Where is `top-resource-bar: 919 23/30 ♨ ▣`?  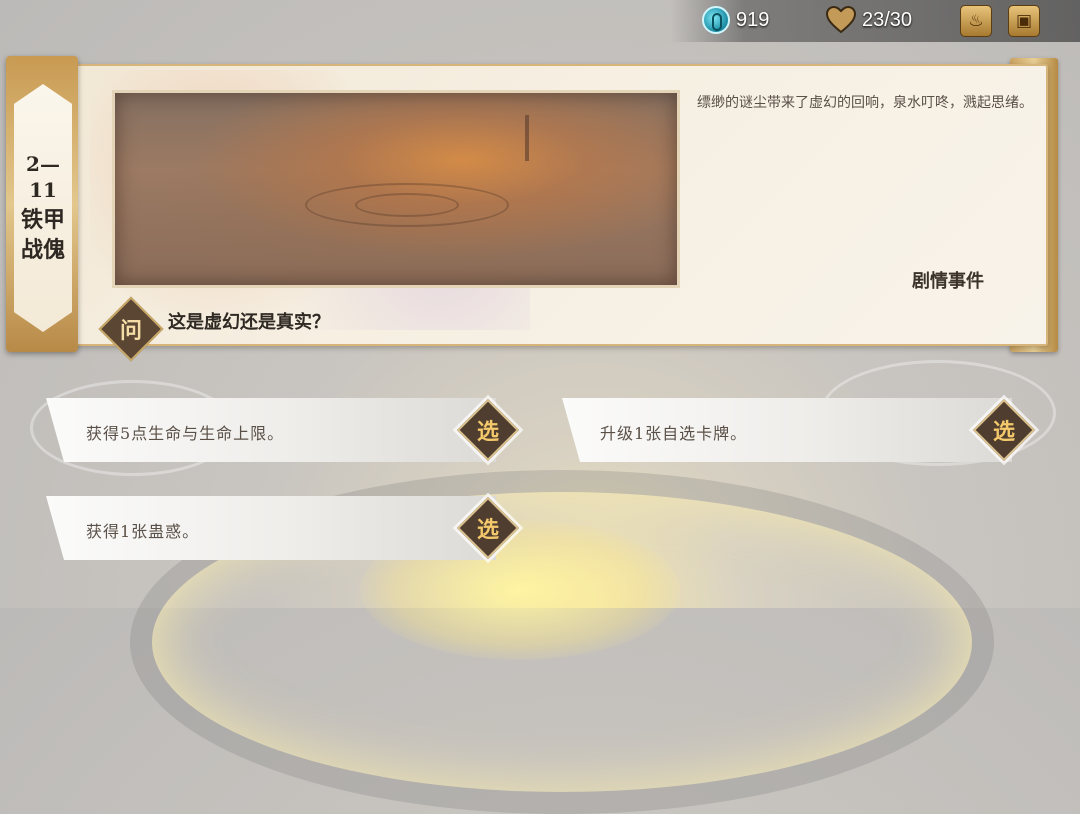 top-resource-bar: 919 23/30 ♨ ▣ is located at coordinates (875, 21).